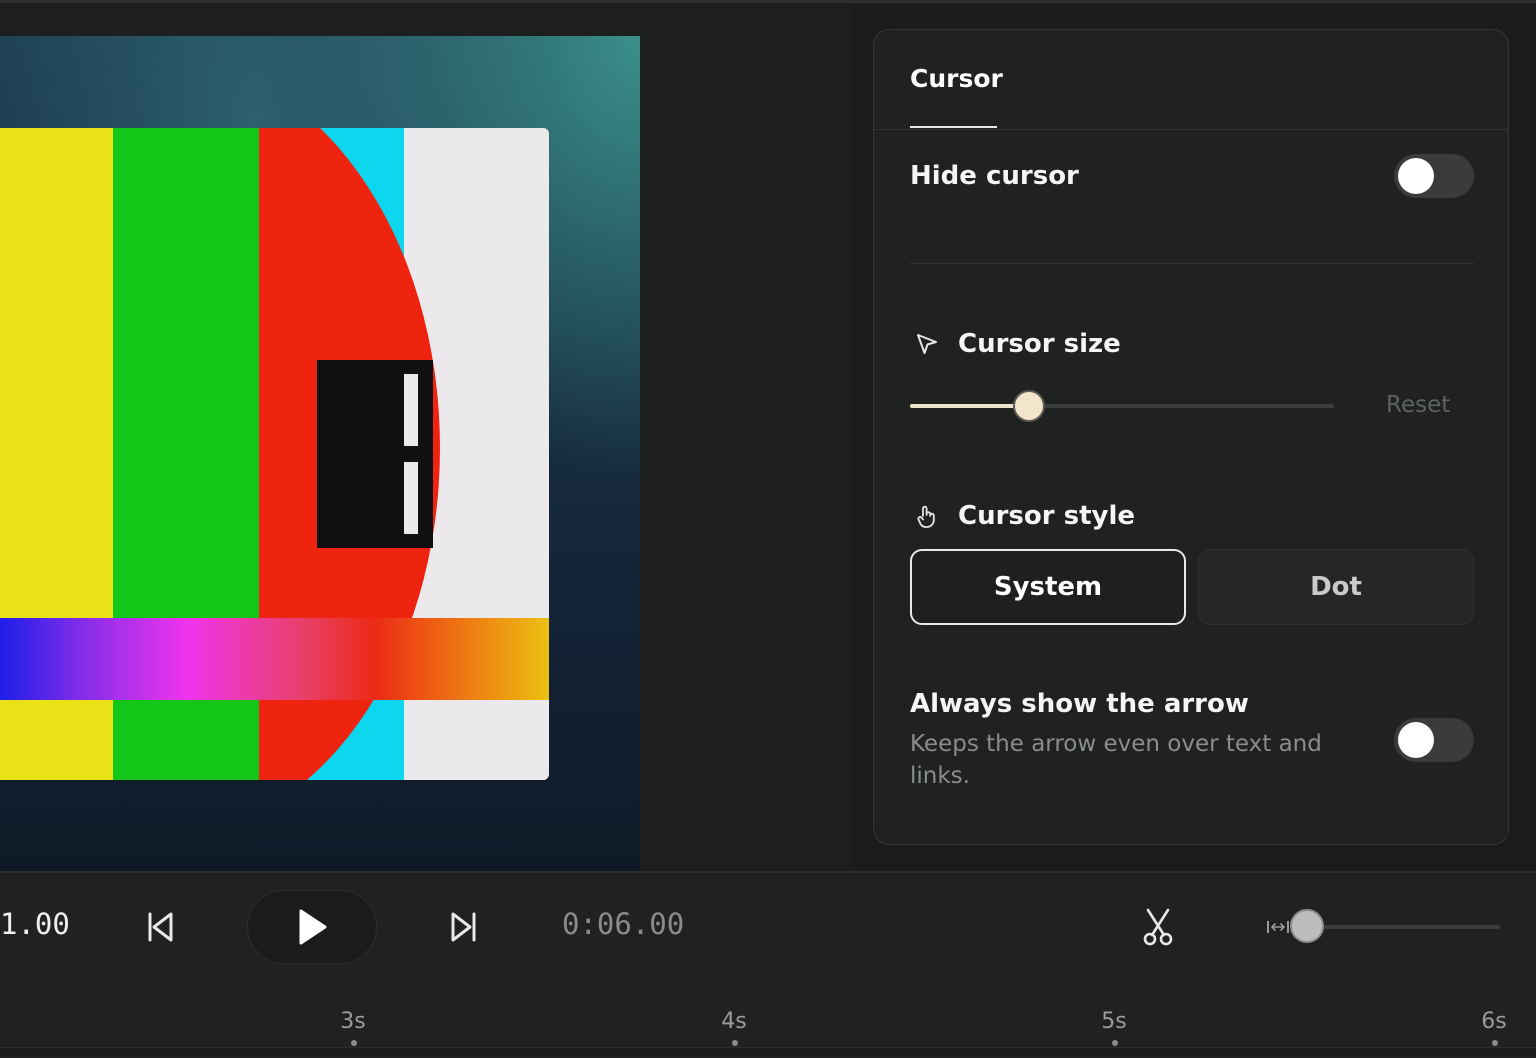 The image size is (1536, 1058). I want to click on tab-divider, so click(1191, 129).